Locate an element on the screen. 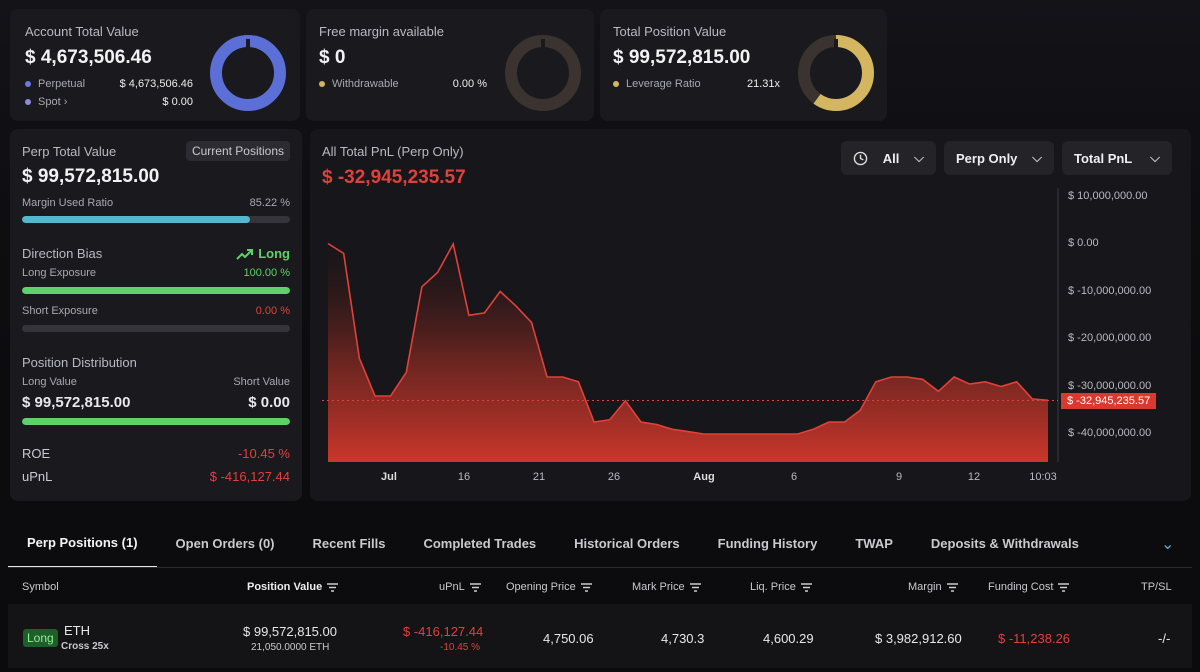  position-size: 21,050.0000 ETH is located at coordinates (290, 647).